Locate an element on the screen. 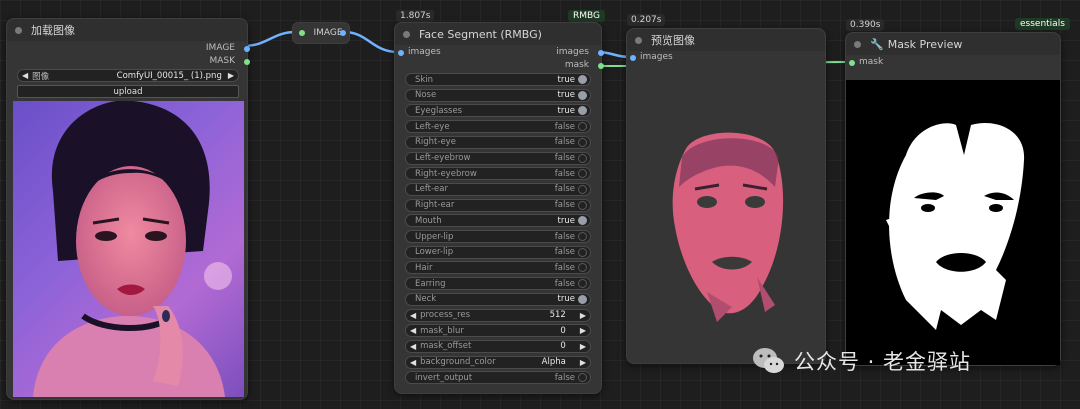  toggle-left-eye: Left-eye false is located at coordinates (498, 127).